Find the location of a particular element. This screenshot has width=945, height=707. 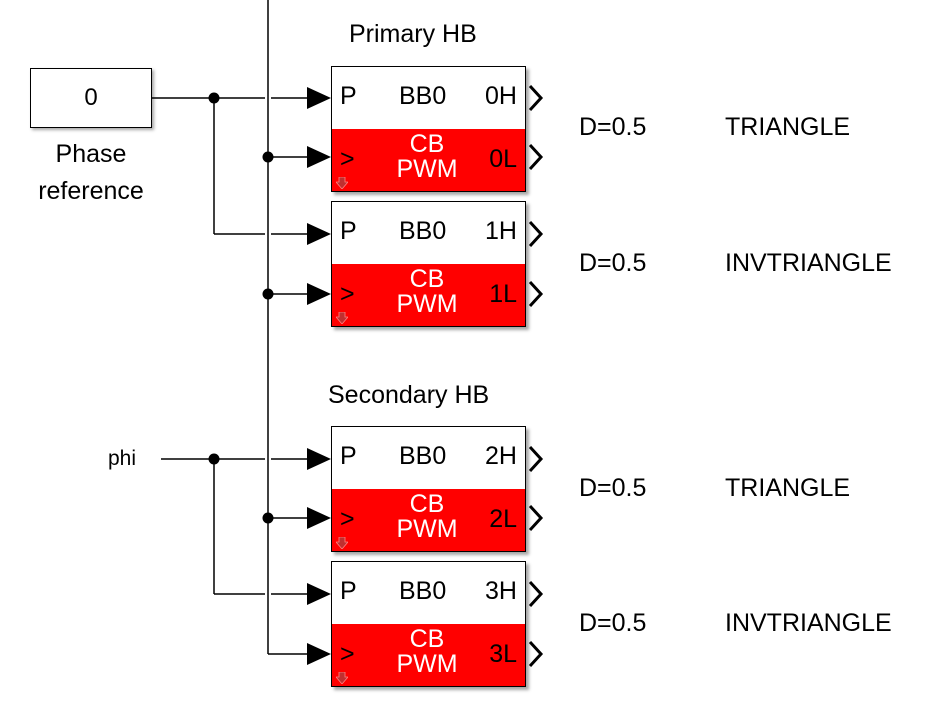

carrier-annotation-0: TRIANGLE is located at coordinates (788, 127).